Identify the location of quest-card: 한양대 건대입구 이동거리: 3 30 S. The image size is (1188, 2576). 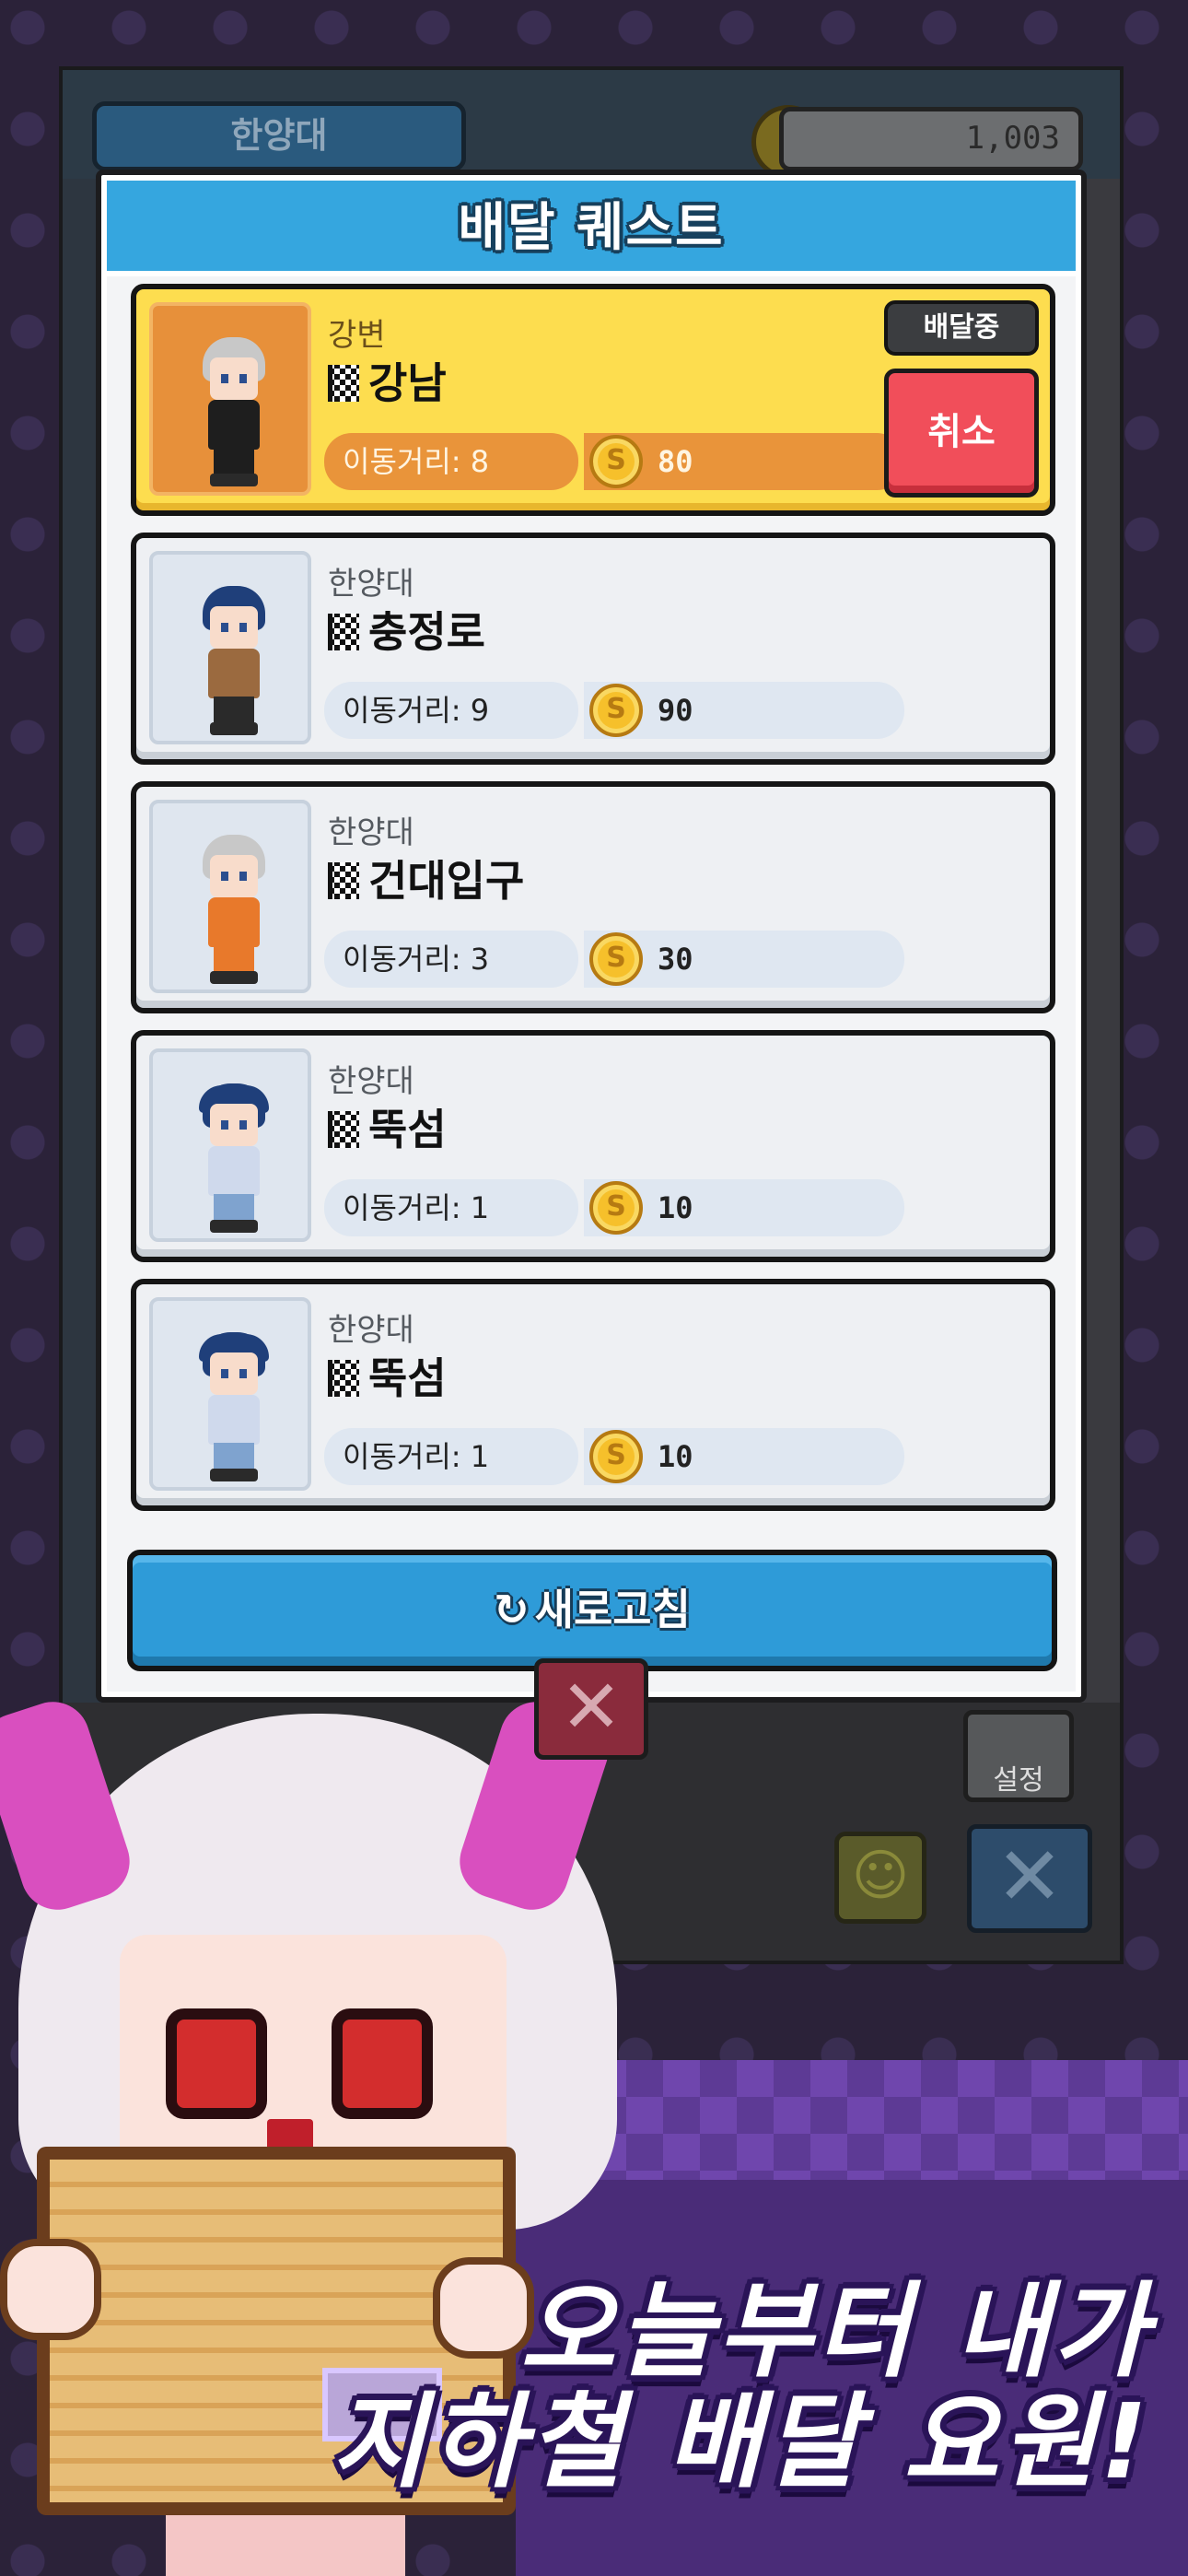
(593, 897).